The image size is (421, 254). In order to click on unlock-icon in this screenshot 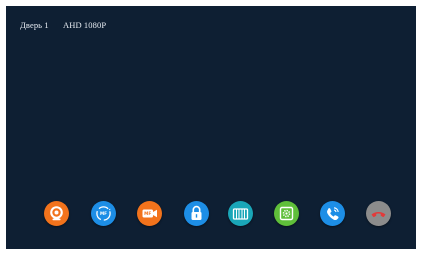, I will do `click(196, 212)`.